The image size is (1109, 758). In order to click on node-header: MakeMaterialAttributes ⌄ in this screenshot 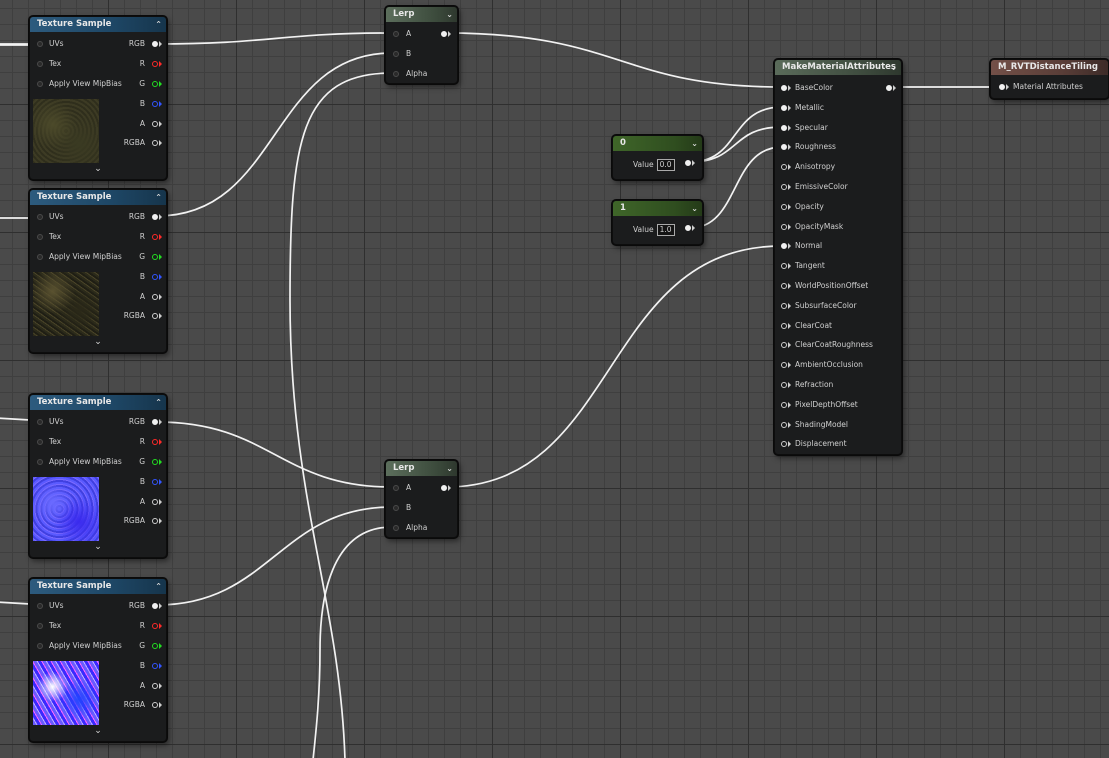, I will do `click(838, 67)`.